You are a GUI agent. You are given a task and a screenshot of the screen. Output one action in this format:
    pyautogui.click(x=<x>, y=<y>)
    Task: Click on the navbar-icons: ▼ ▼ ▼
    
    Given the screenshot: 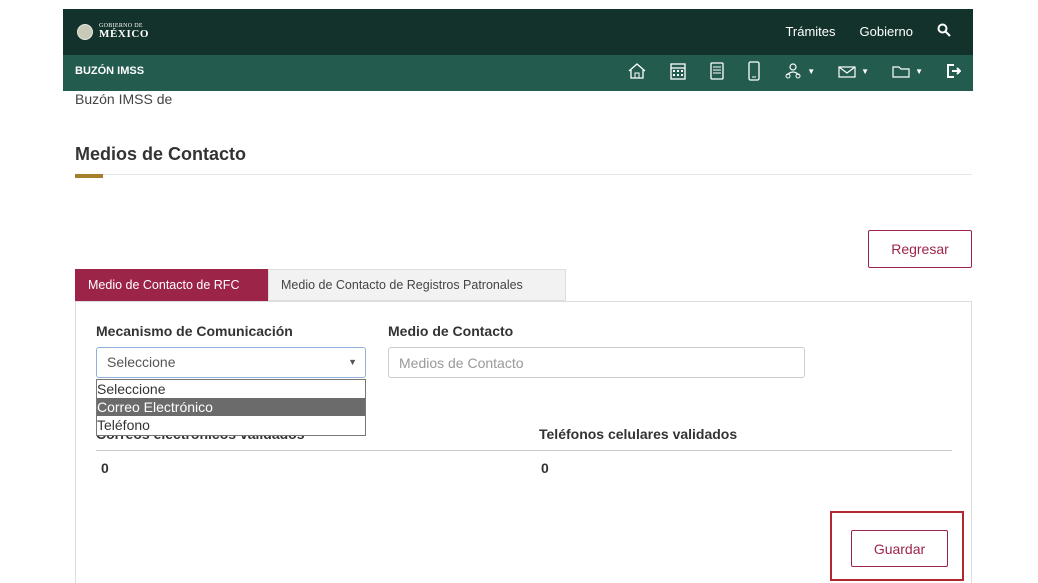 What is the action you would take?
    pyautogui.click(x=783, y=71)
    